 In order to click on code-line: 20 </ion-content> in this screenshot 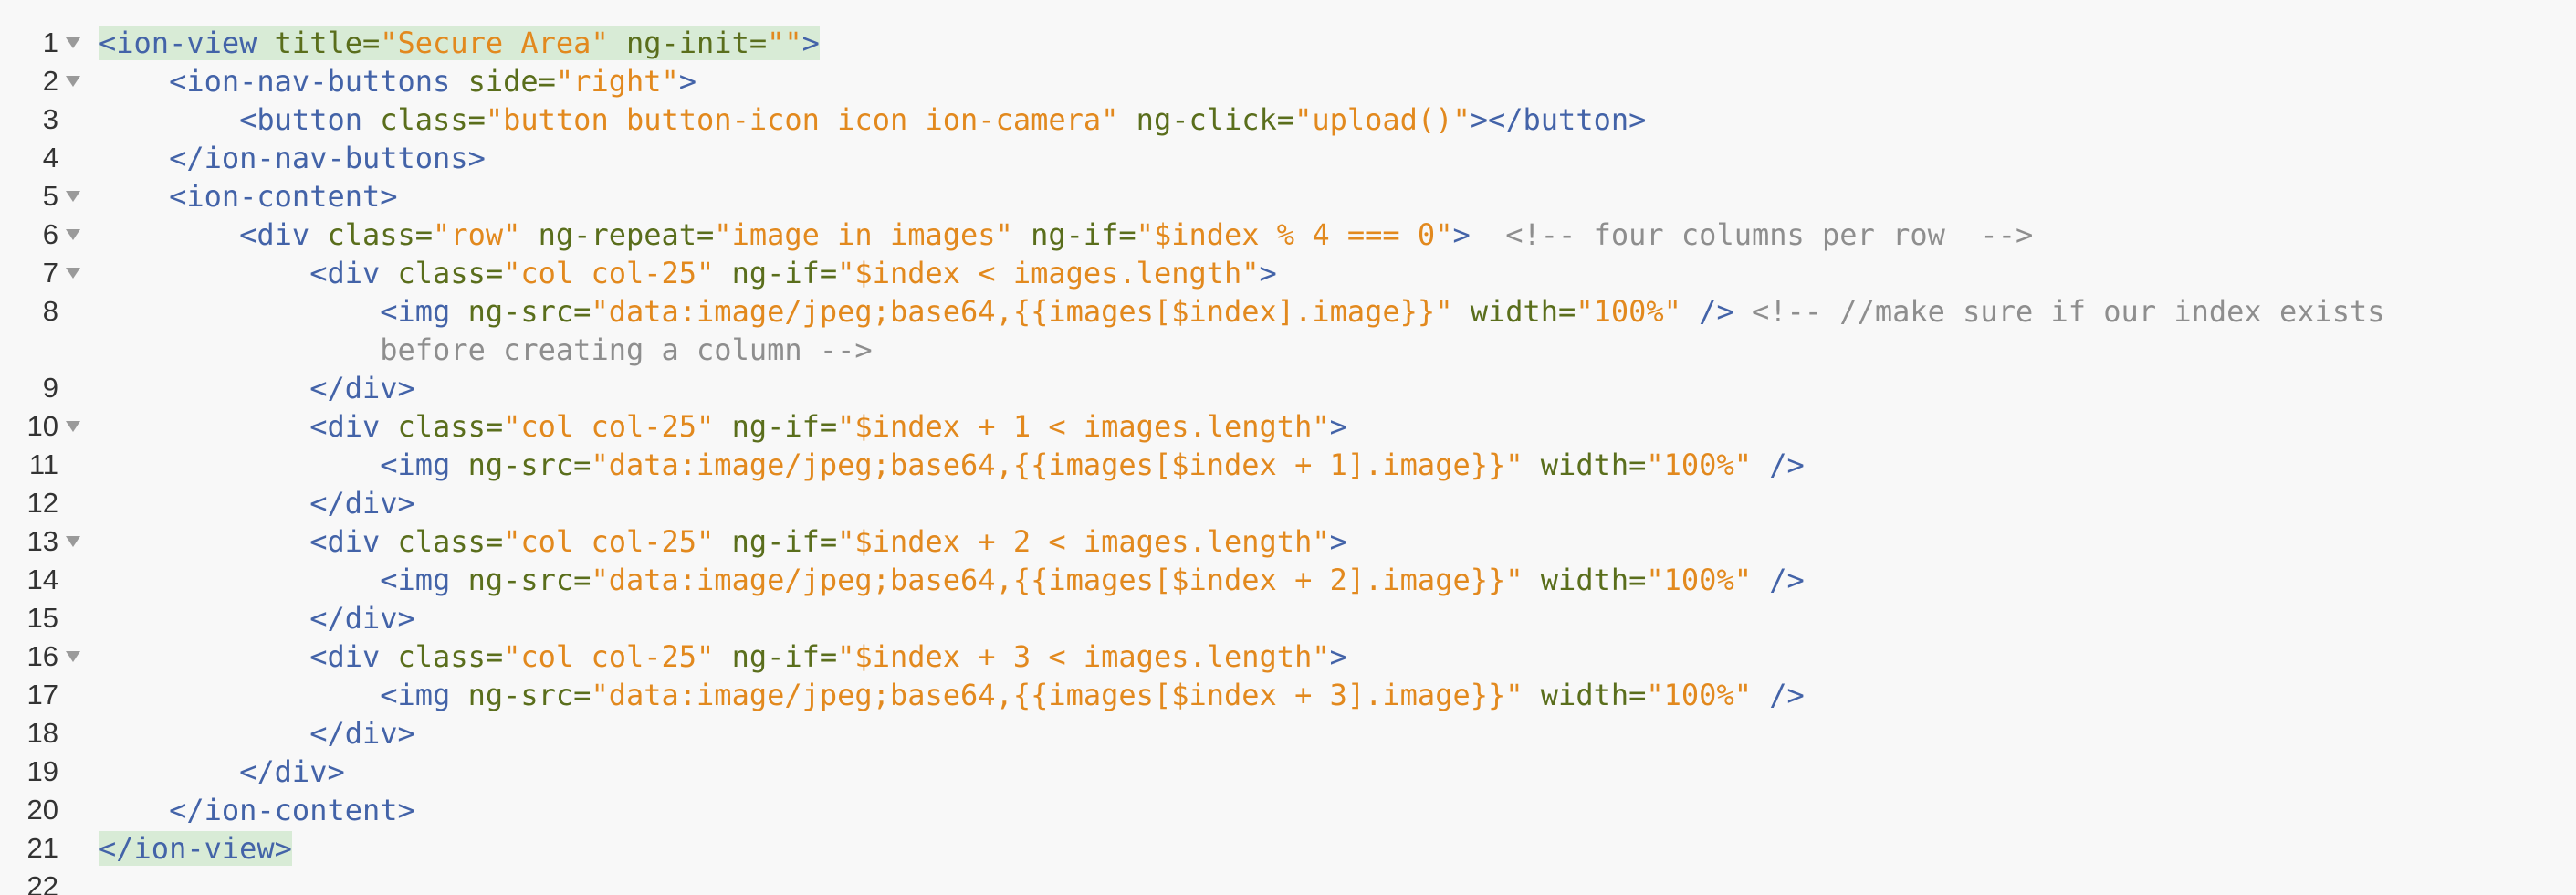, I will do `click(1288, 810)`.